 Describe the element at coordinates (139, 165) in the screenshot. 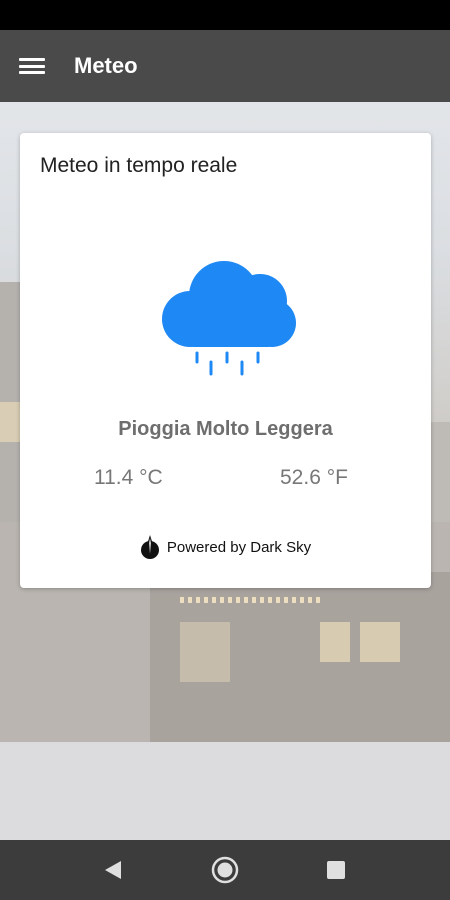

I see `card-title: Meteo in tempo reale` at that location.